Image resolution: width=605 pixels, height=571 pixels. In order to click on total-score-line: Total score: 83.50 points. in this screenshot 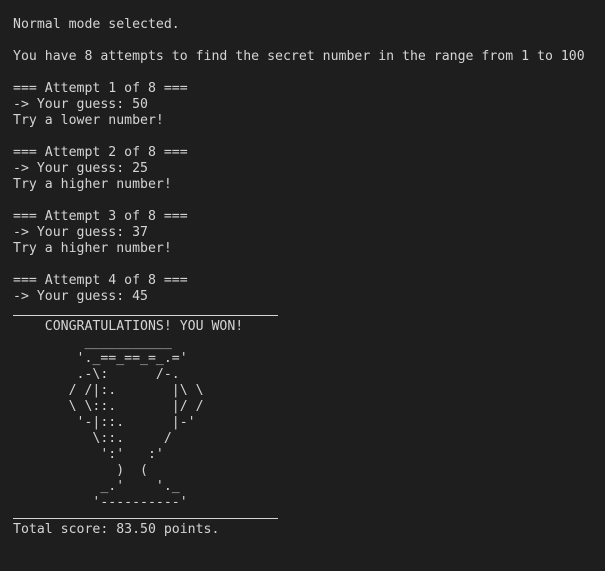, I will do `click(116, 529)`.